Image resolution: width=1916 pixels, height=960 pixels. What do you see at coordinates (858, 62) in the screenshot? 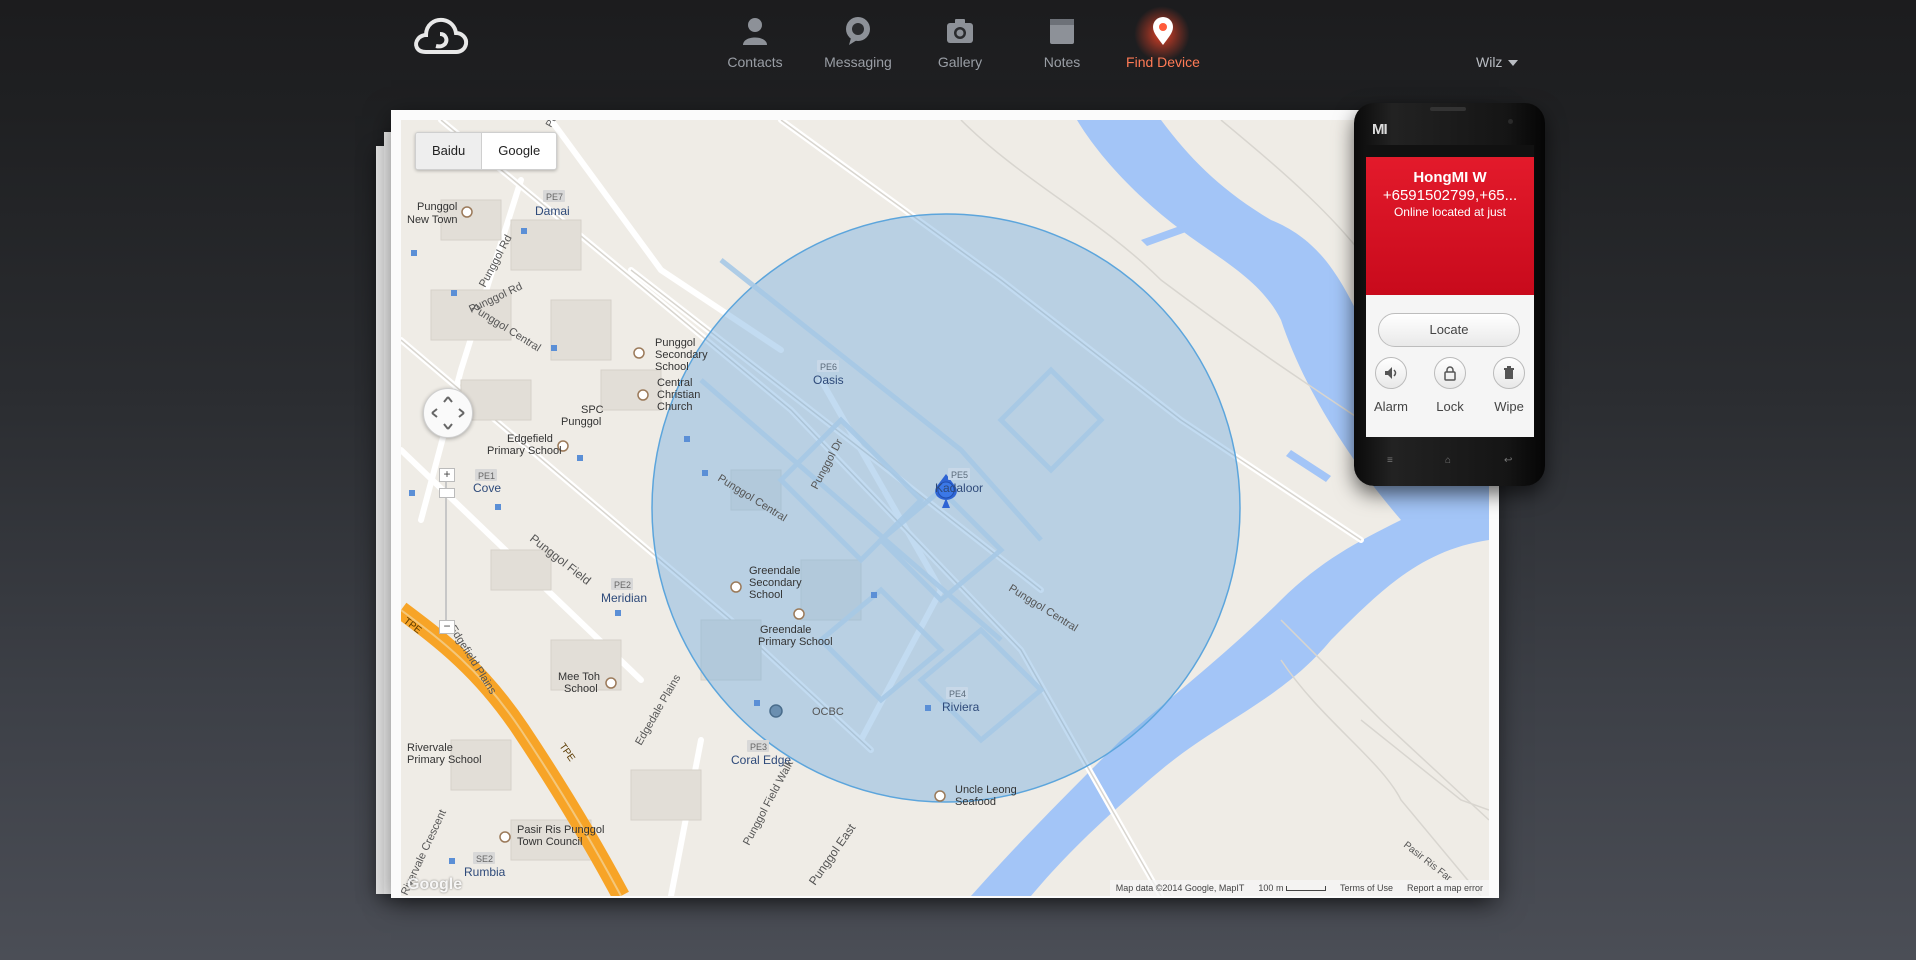
I see `nav-messaging-label: Messaging` at bounding box center [858, 62].